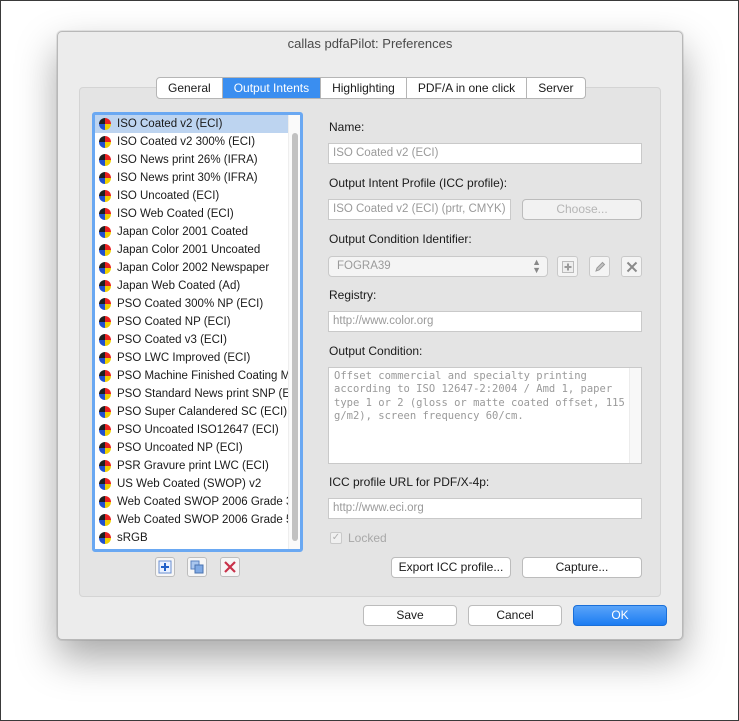 Image resolution: width=739 pixels, height=721 pixels. What do you see at coordinates (295, 337) in the screenshot?
I see `list-scroll-thumb` at bounding box center [295, 337].